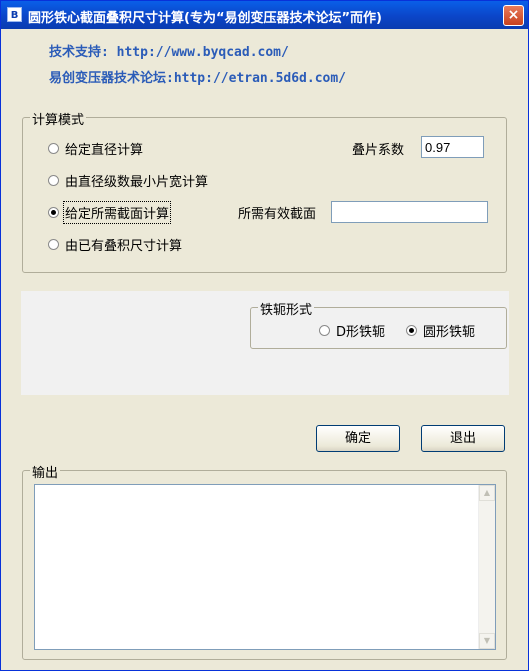  Describe the element at coordinates (449, 332) in the screenshot. I see `radio-label: 圆形铁轭` at that location.